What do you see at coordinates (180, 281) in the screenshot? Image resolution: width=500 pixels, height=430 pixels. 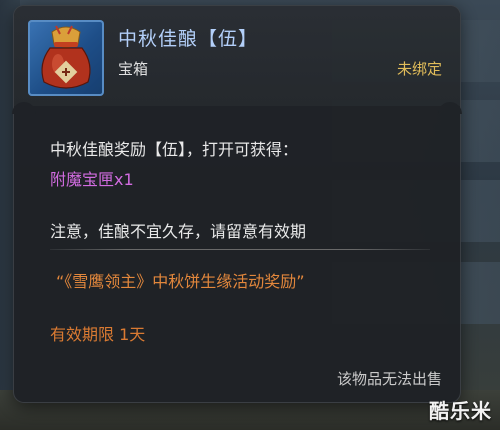 I see `item-source: “《雪鹰领主》中秋饼生缘活动奖励”` at bounding box center [180, 281].